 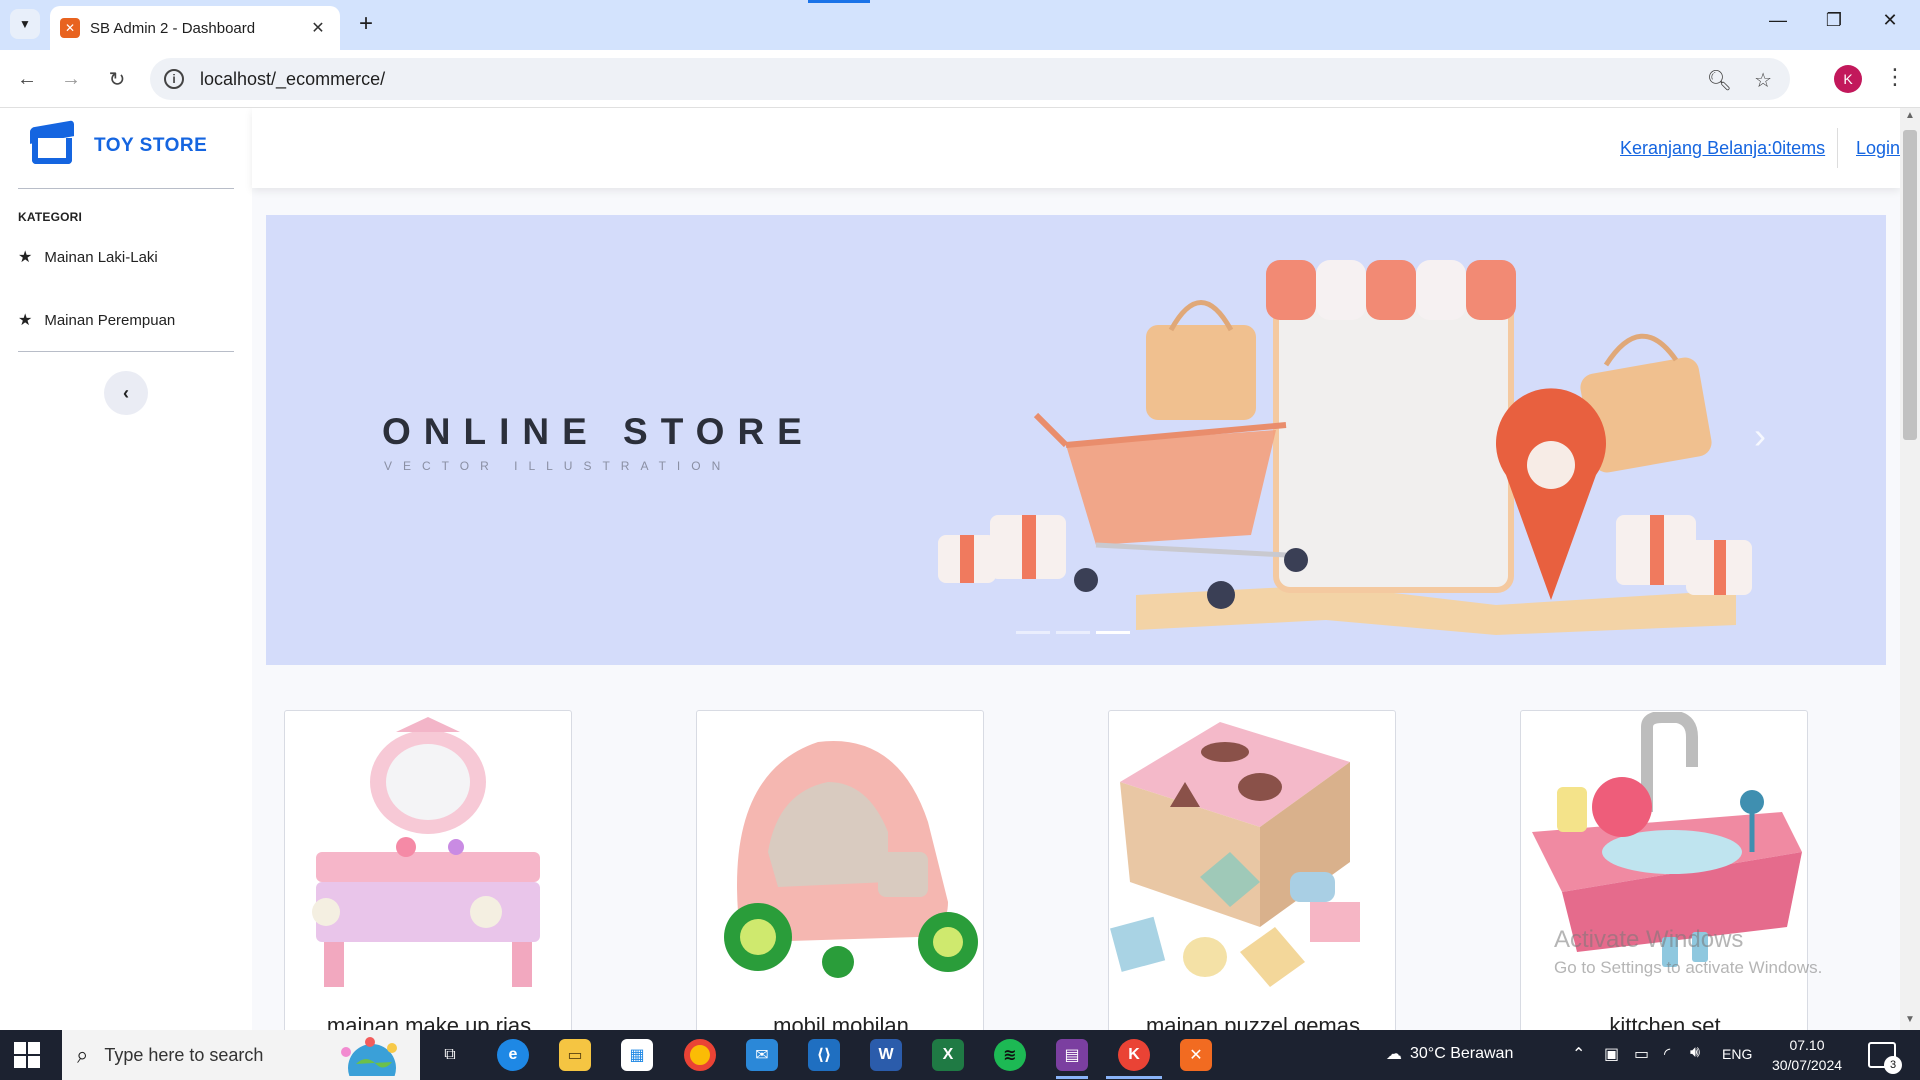 What do you see at coordinates (1807, 1065) in the screenshot?
I see `clock-date: 30/07/2024` at bounding box center [1807, 1065].